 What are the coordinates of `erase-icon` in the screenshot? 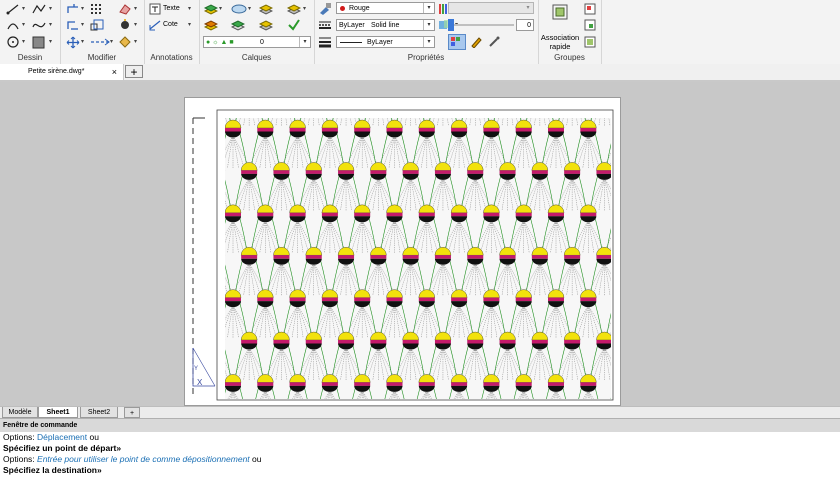 It's located at (125, 9).